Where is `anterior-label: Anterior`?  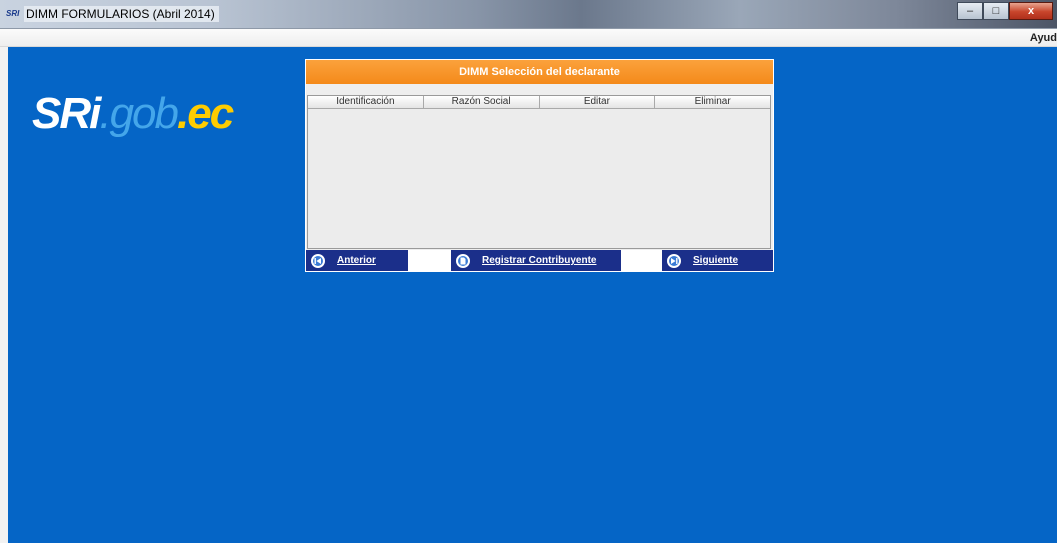 anterior-label: Anterior is located at coordinates (356, 260).